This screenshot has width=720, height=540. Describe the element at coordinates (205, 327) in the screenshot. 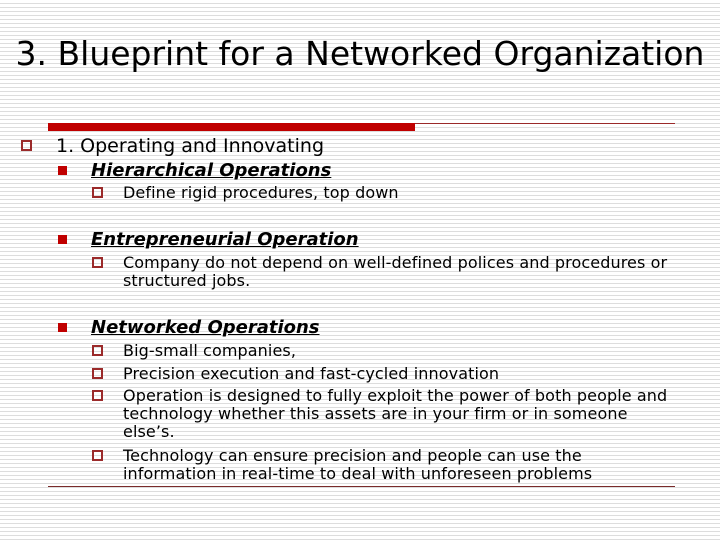

I see `section-heading-text: Networked Operations` at that location.